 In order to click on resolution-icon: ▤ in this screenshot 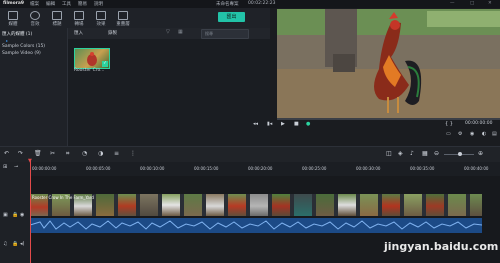, I will do `click(494, 134)`.